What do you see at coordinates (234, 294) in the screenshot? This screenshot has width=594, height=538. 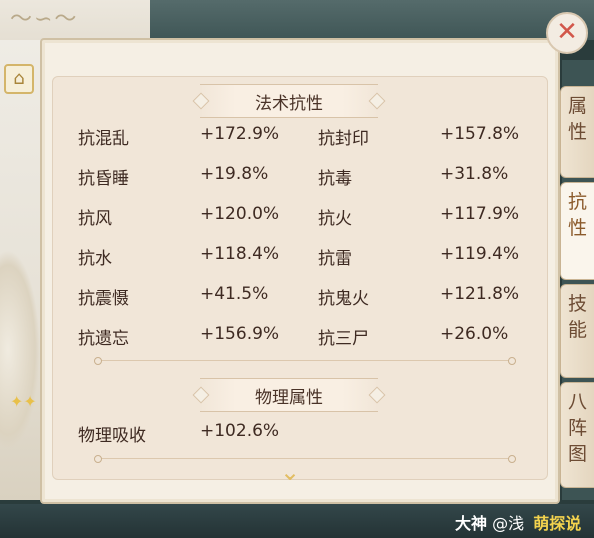 I see `stat-value: +41.5%` at bounding box center [234, 294].